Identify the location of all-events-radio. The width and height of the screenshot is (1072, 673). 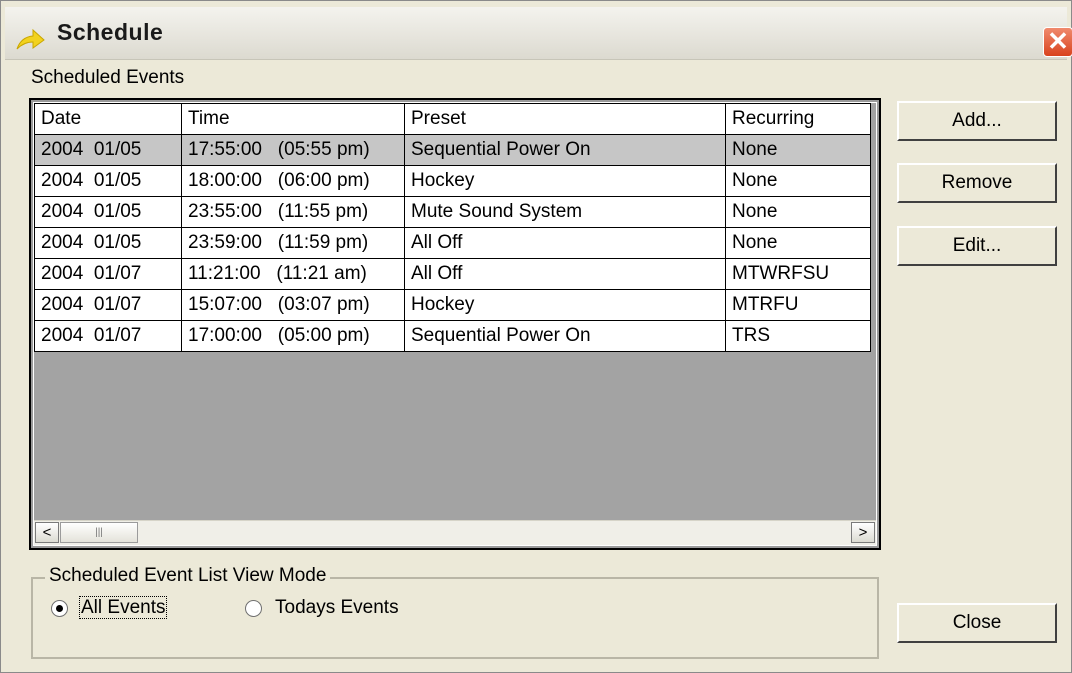
(59, 608).